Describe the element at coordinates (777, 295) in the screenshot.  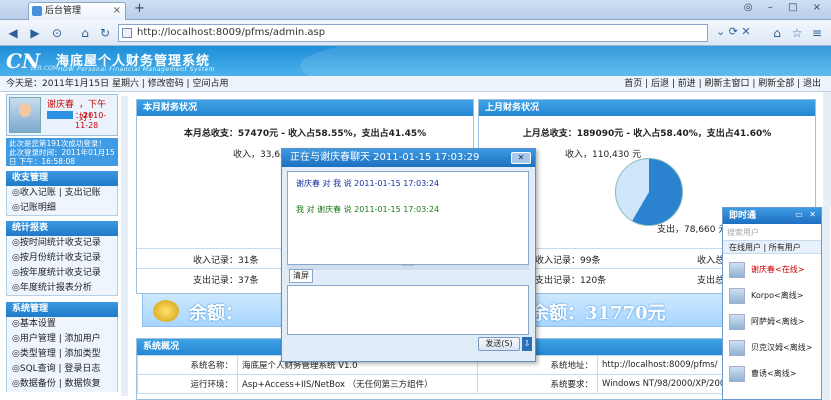
I see `user-status: Korpo<离线>` at that location.